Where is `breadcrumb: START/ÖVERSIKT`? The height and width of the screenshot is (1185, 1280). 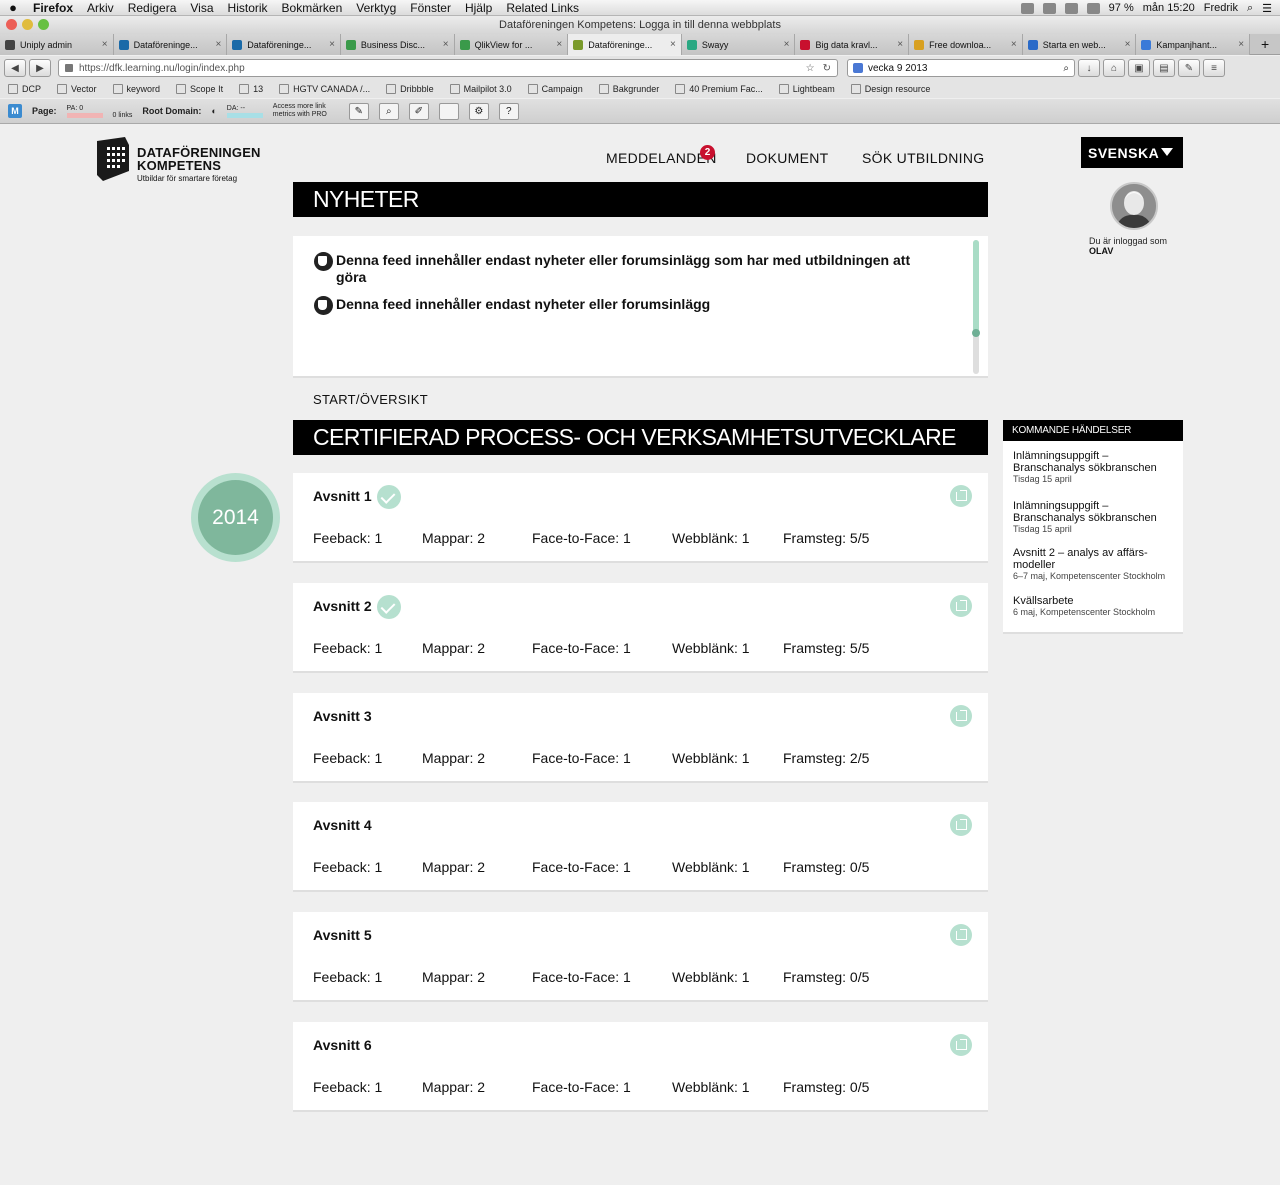
breadcrumb: START/ÖVERSIKT is located at coordinates (370, 399).